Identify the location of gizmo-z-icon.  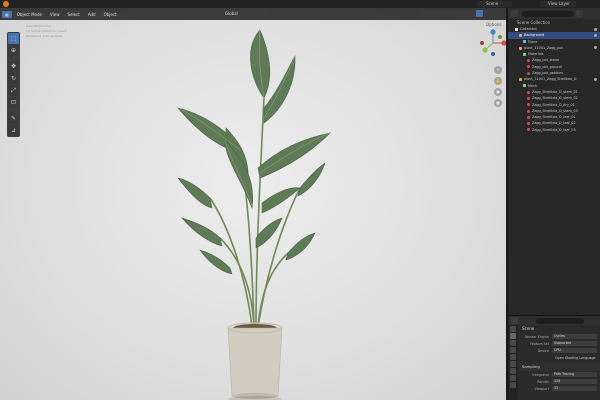
(493, 32).